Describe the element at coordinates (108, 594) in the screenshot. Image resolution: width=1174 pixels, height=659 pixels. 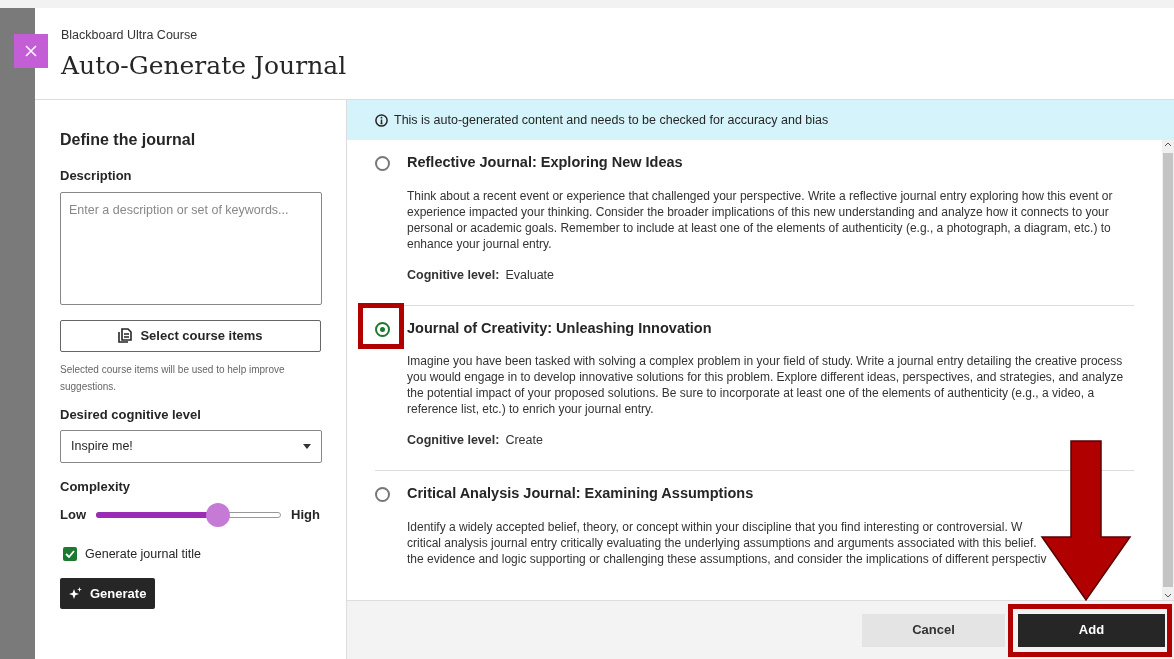
I see `generate-button: Generate` at that location.